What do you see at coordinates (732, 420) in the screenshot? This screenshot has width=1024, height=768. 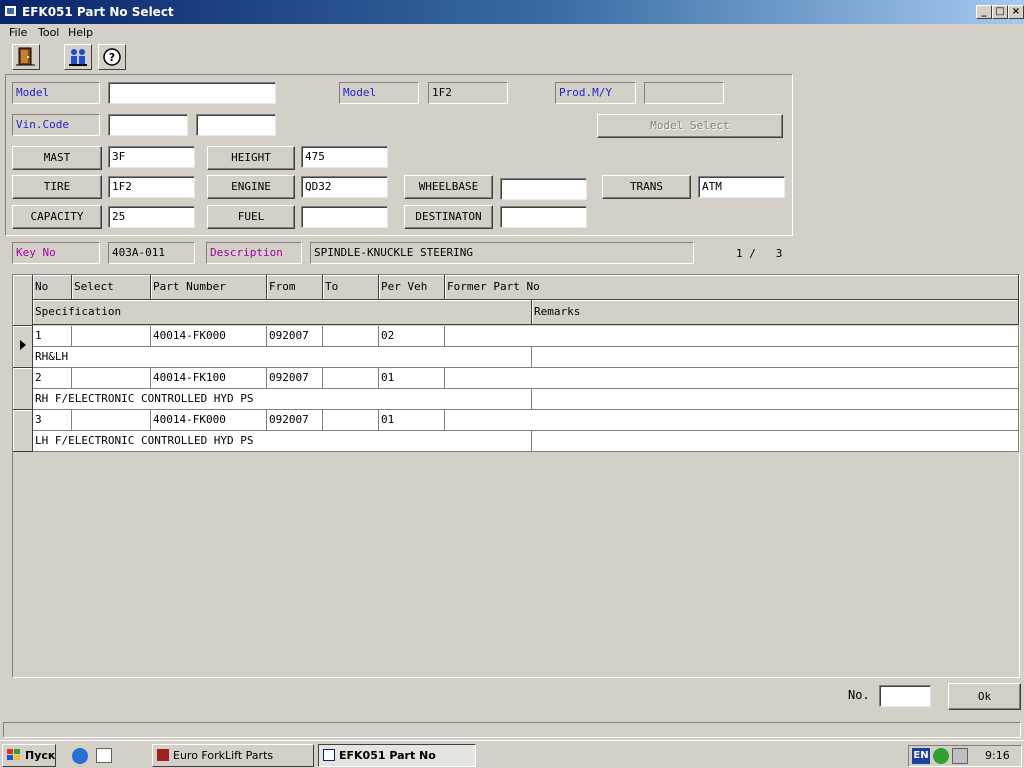 I see `row-3-former-part-no` at bounding box center [732, 420].